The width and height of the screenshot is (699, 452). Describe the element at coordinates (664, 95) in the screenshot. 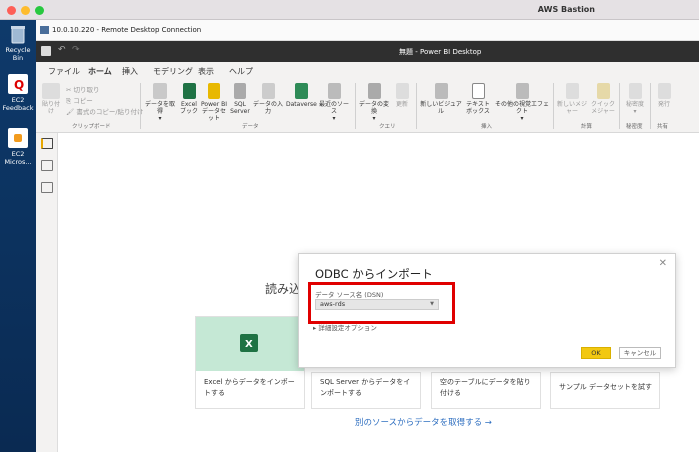

I see `publish-button: 発行` at that location.